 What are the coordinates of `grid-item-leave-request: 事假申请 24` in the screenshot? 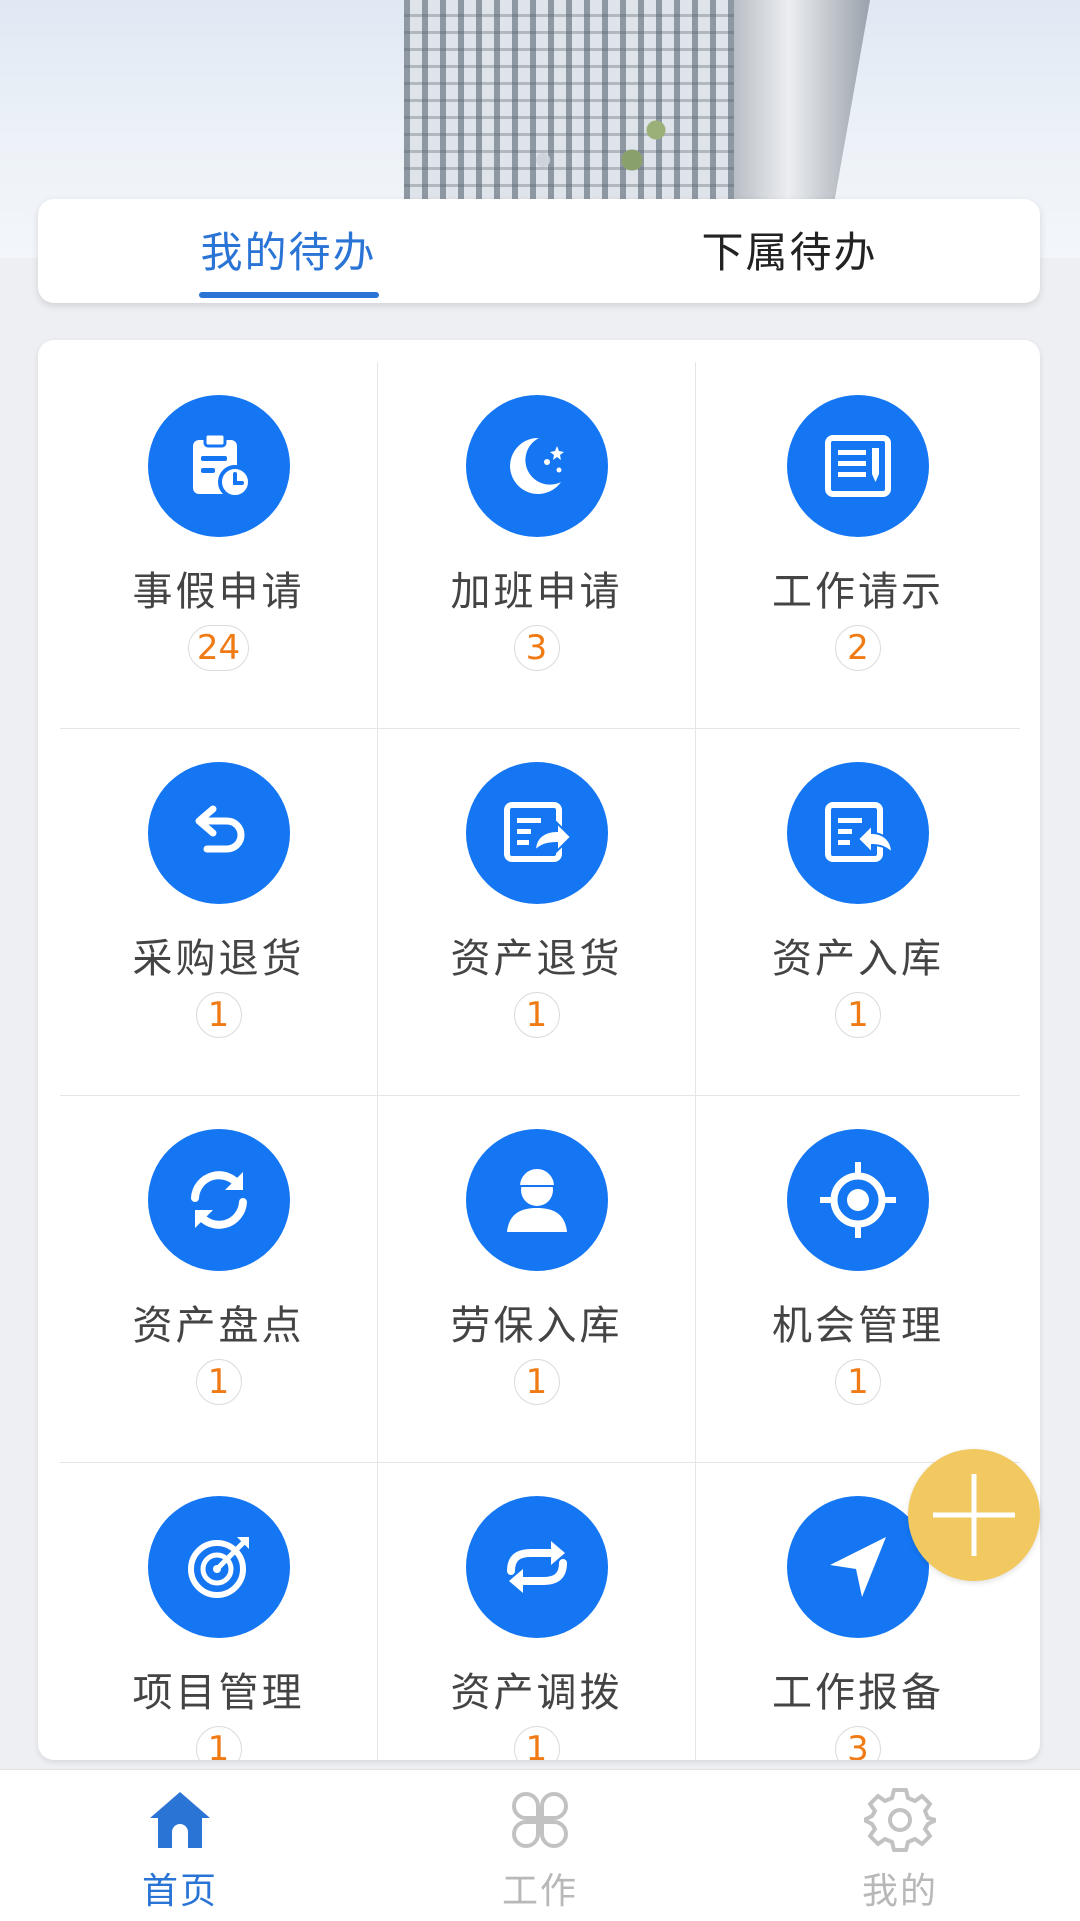 It's located at (219, 545).